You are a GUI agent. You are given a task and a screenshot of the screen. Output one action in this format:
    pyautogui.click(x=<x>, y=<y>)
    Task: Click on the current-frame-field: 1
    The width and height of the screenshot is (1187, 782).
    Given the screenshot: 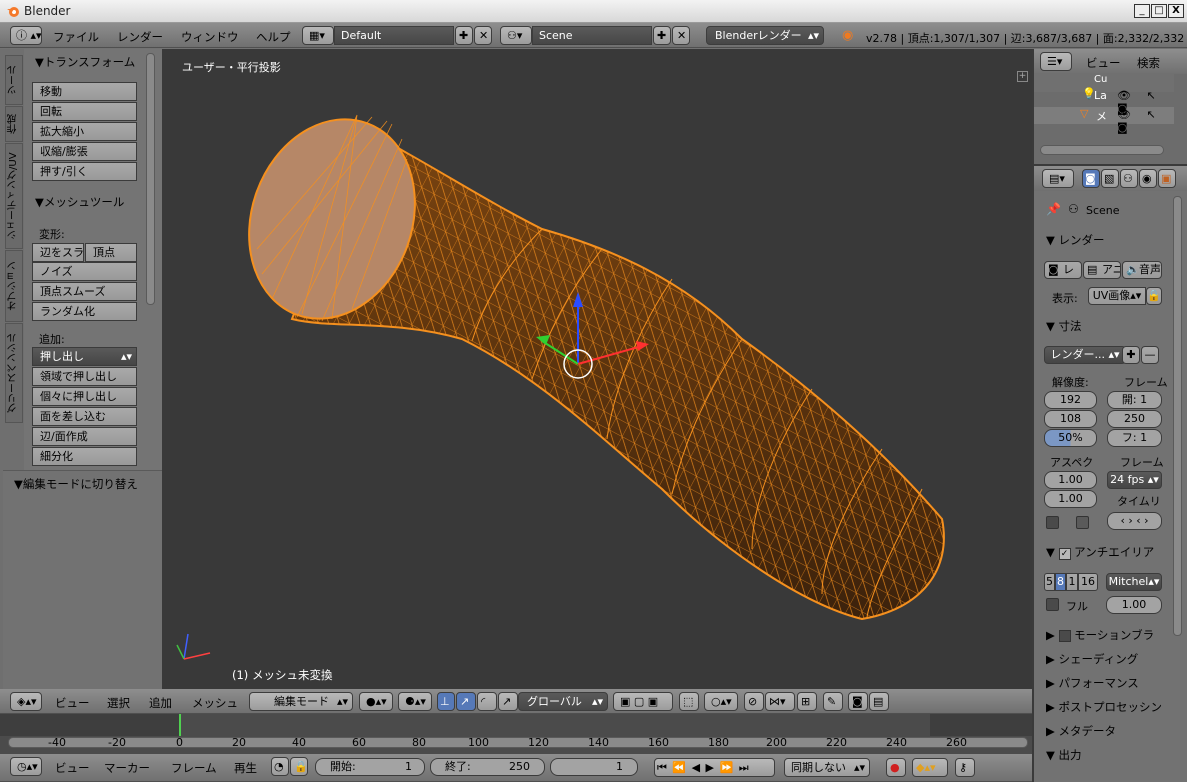 What is the action you would take?
    pyautogui.click(x=594, y=767)
    